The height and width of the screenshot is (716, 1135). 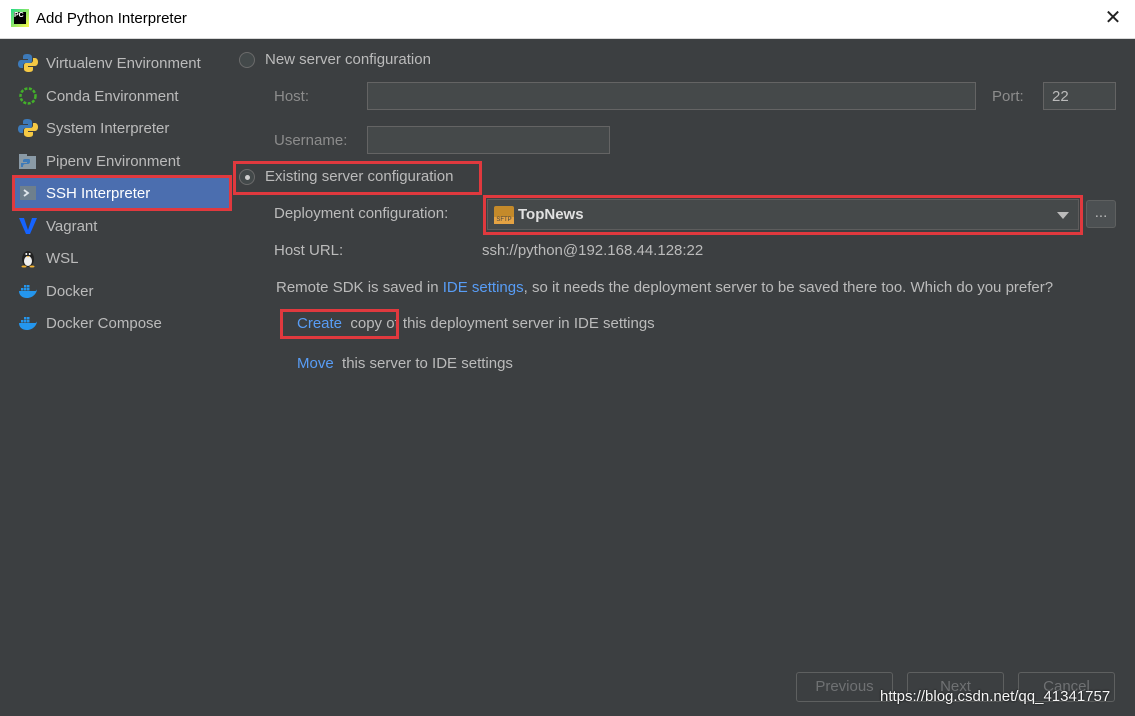 What do you see at coordinates (72, 226) in the screenshot?
I see `sidebar-item-label: Vagrant` at bounding box center [72, 226].